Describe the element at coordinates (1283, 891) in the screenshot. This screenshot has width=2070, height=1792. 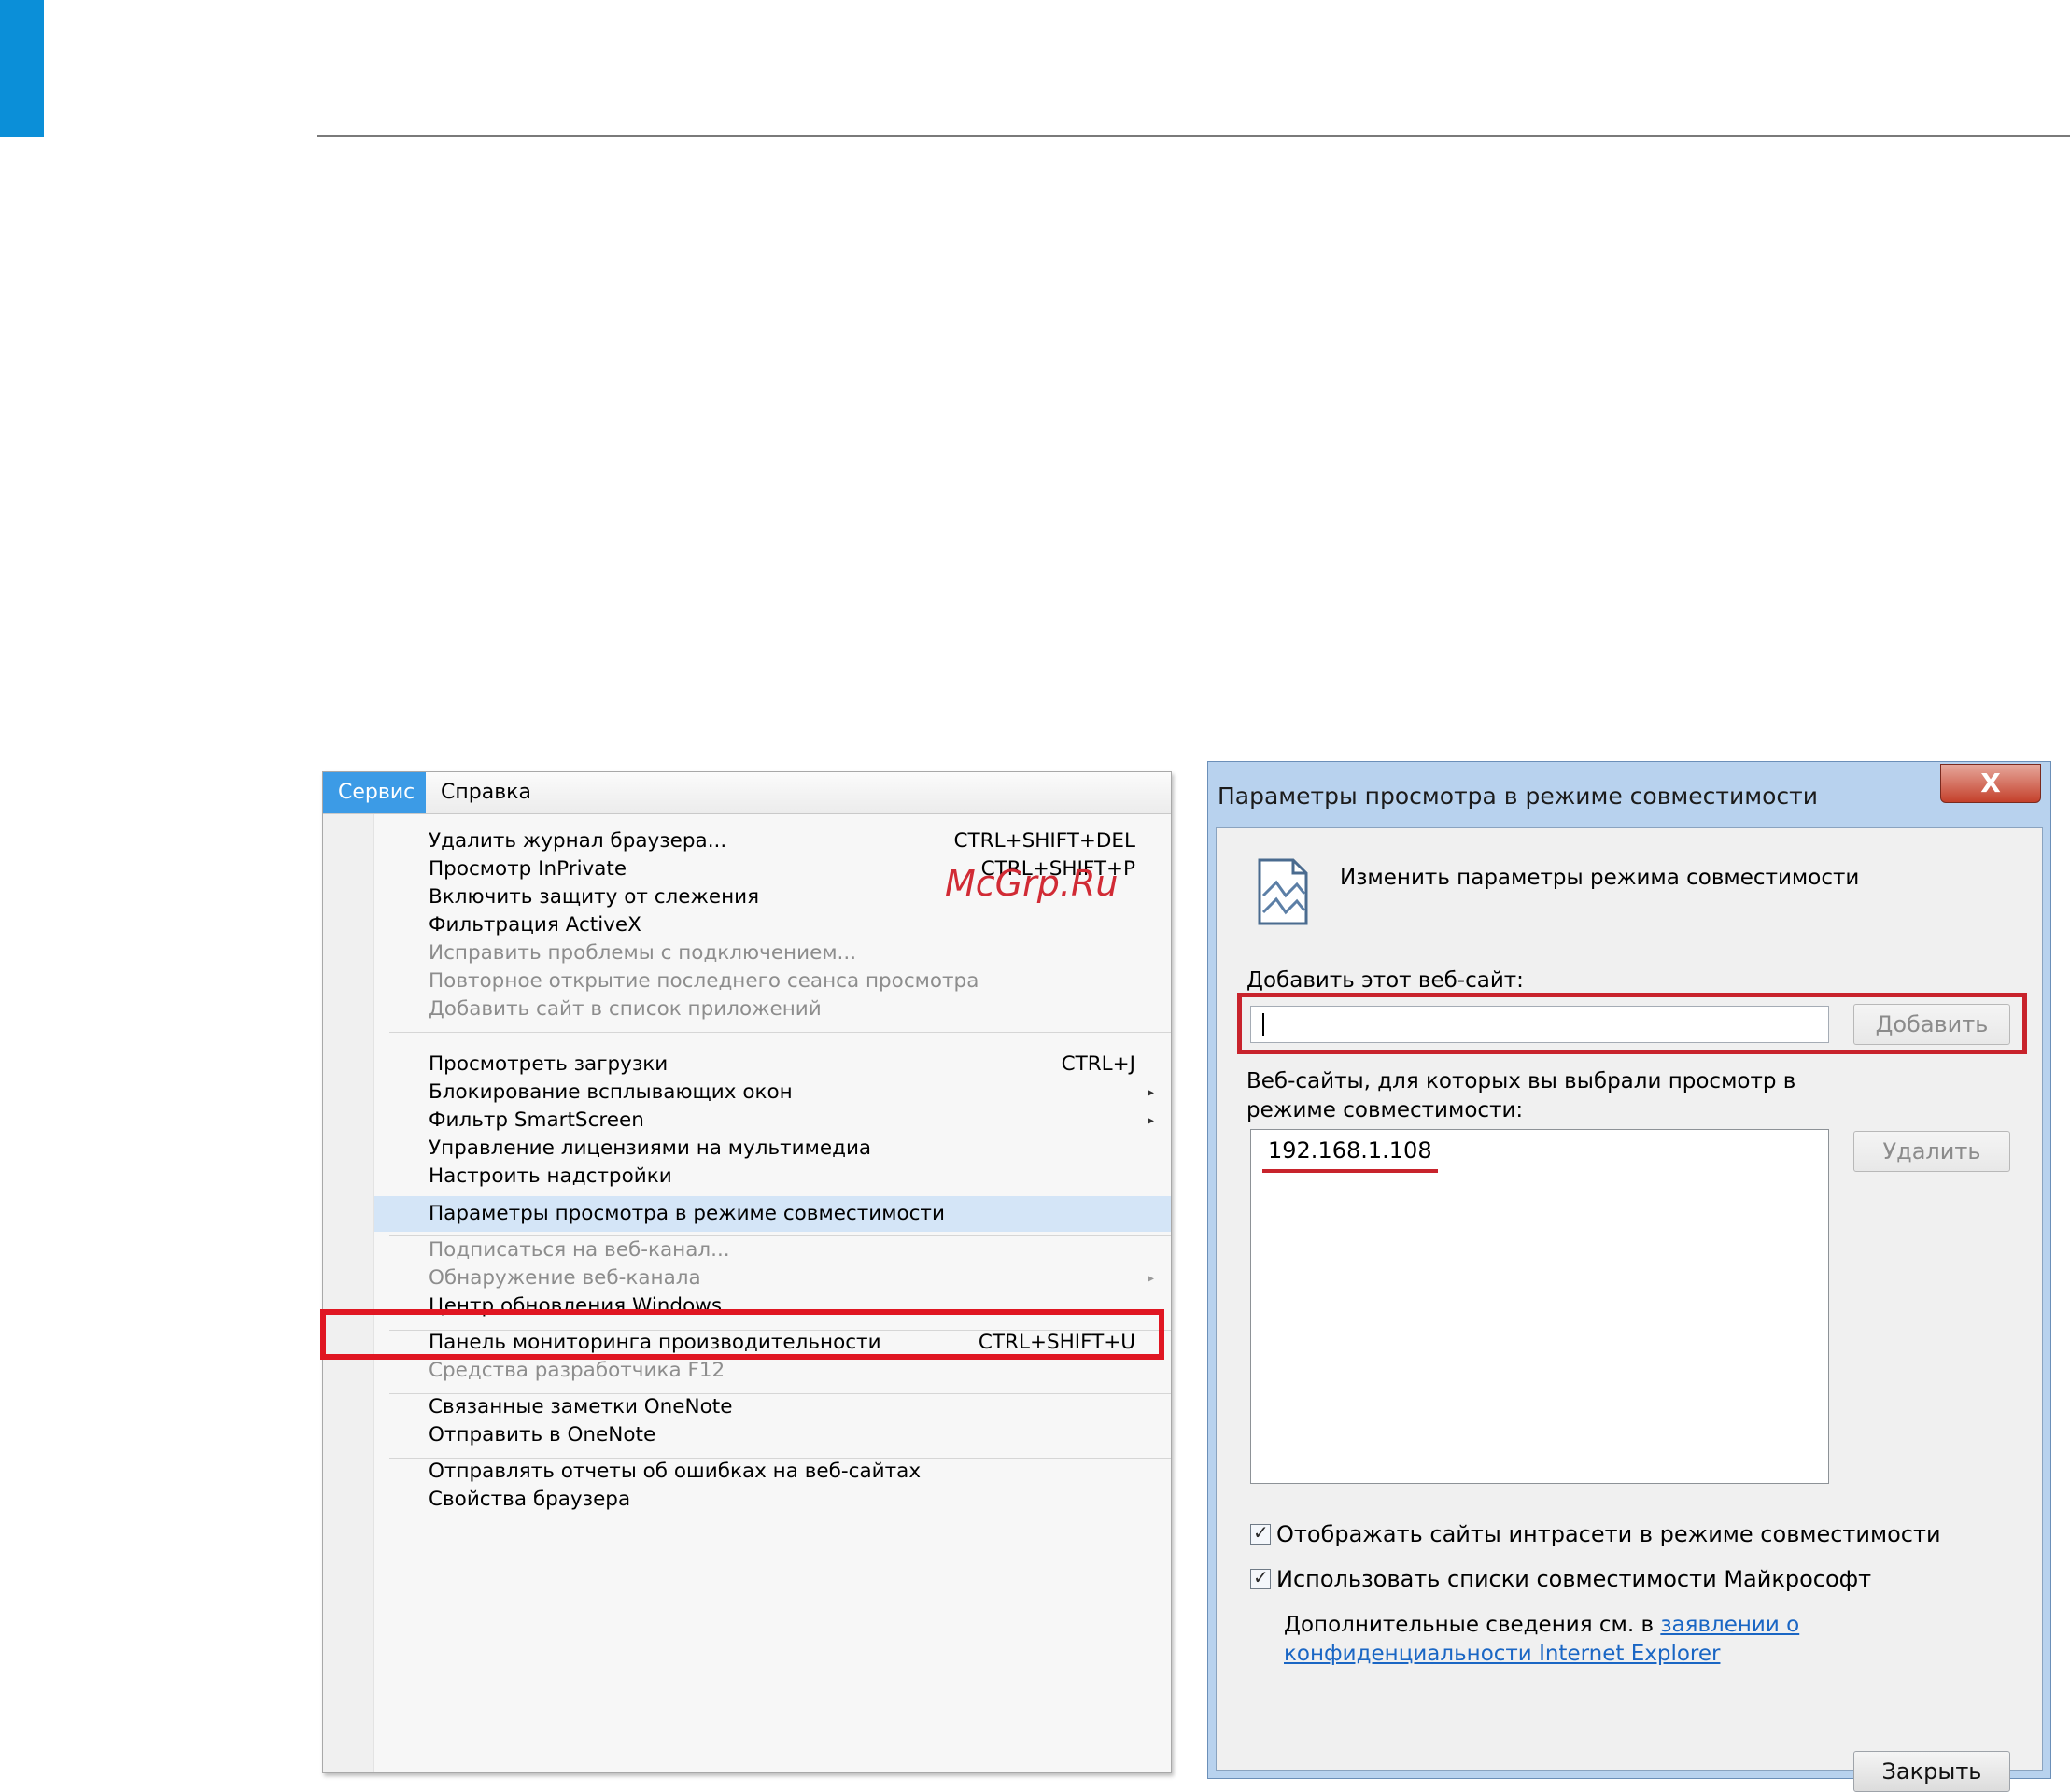
I see `compatibility-page-icon` at that location.